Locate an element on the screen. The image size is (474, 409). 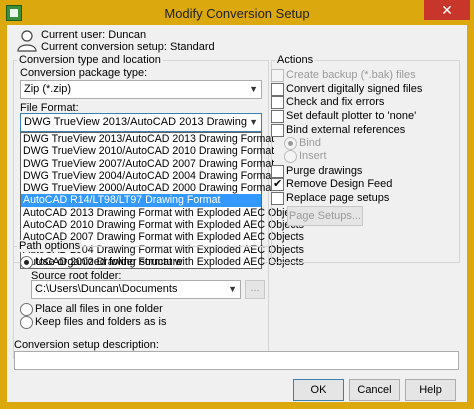
set-plotter-label: Set default plotter to 'none' is located at coordinates (351, 116).